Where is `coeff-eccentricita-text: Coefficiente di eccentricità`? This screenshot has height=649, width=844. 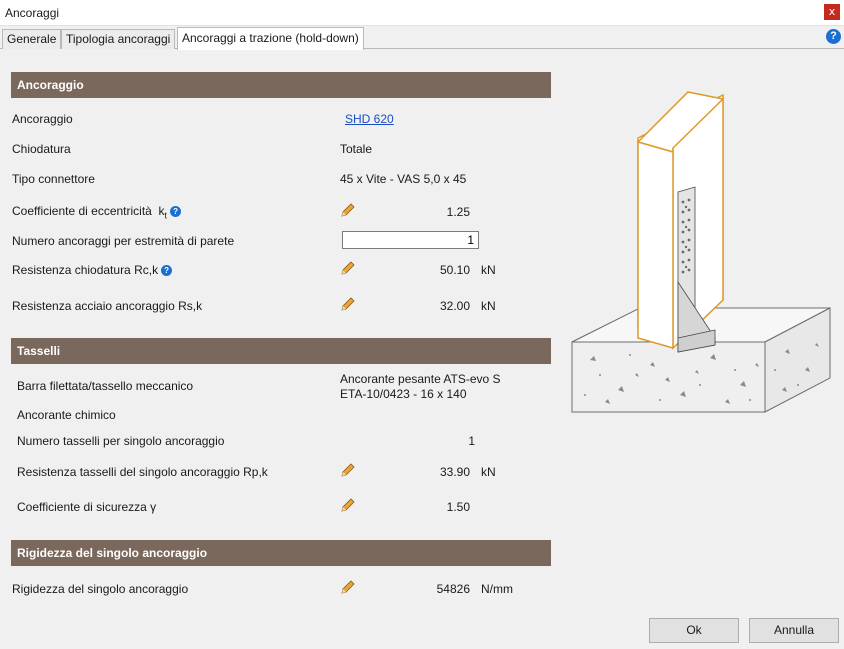
coeff-eccentricita-text: Coefficiente di eccentricità is located at coordinates (82, 211).